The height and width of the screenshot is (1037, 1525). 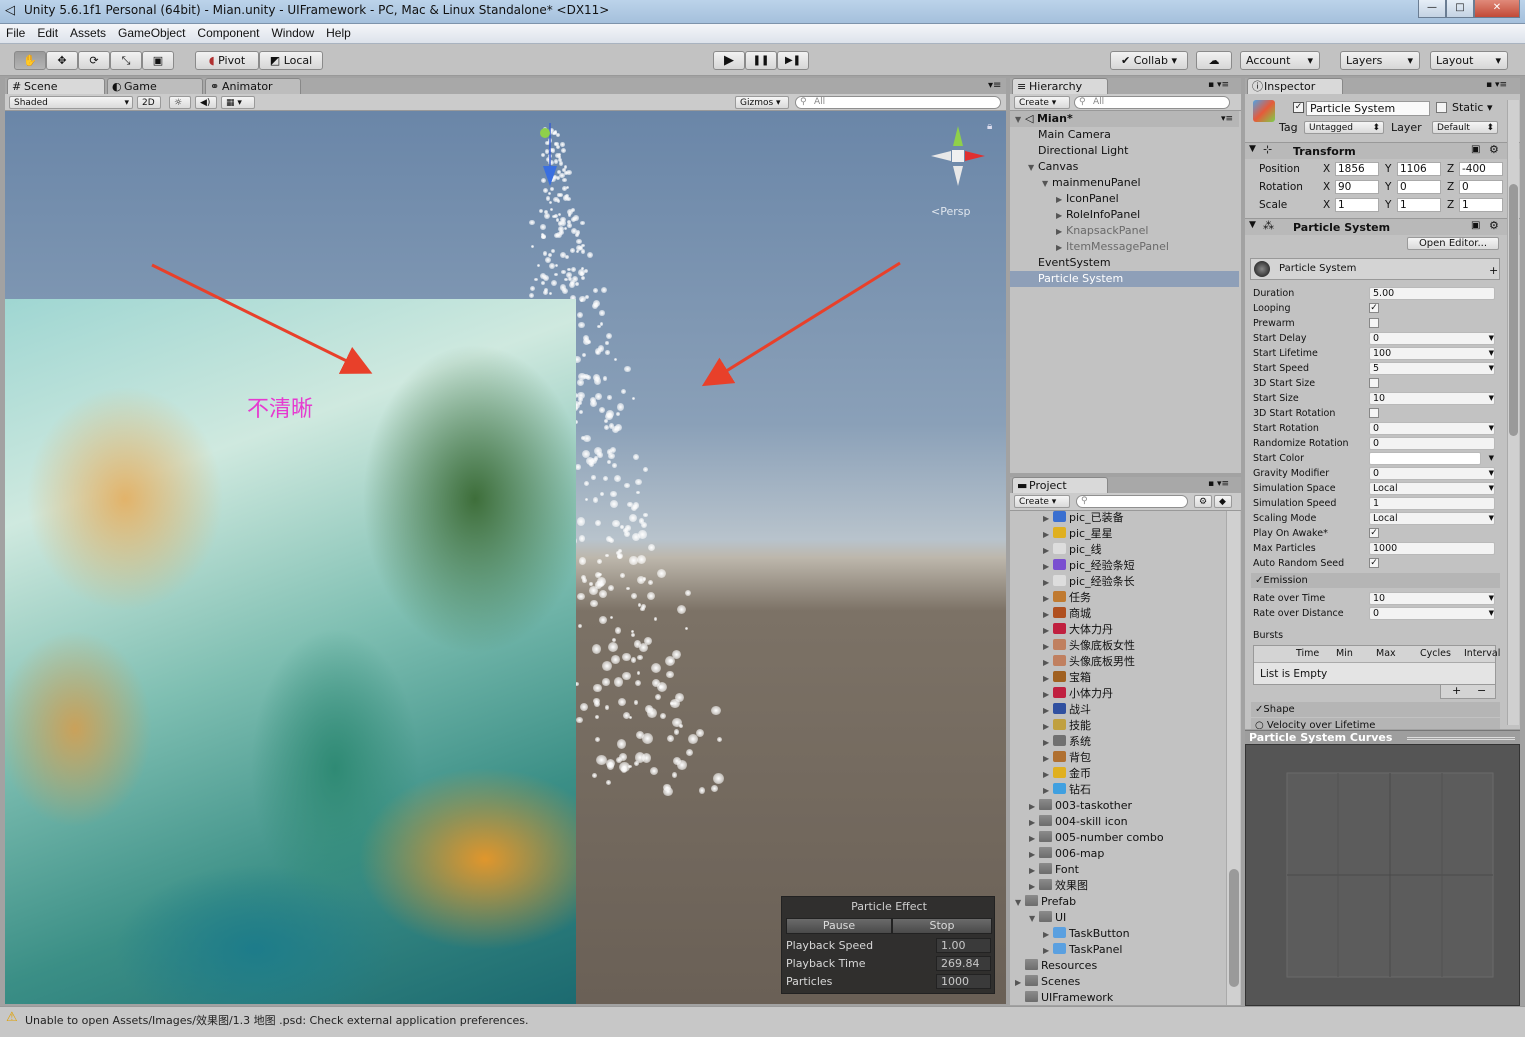 I want to click on transform-x-field: 1856, so click(x=1357, y=169).